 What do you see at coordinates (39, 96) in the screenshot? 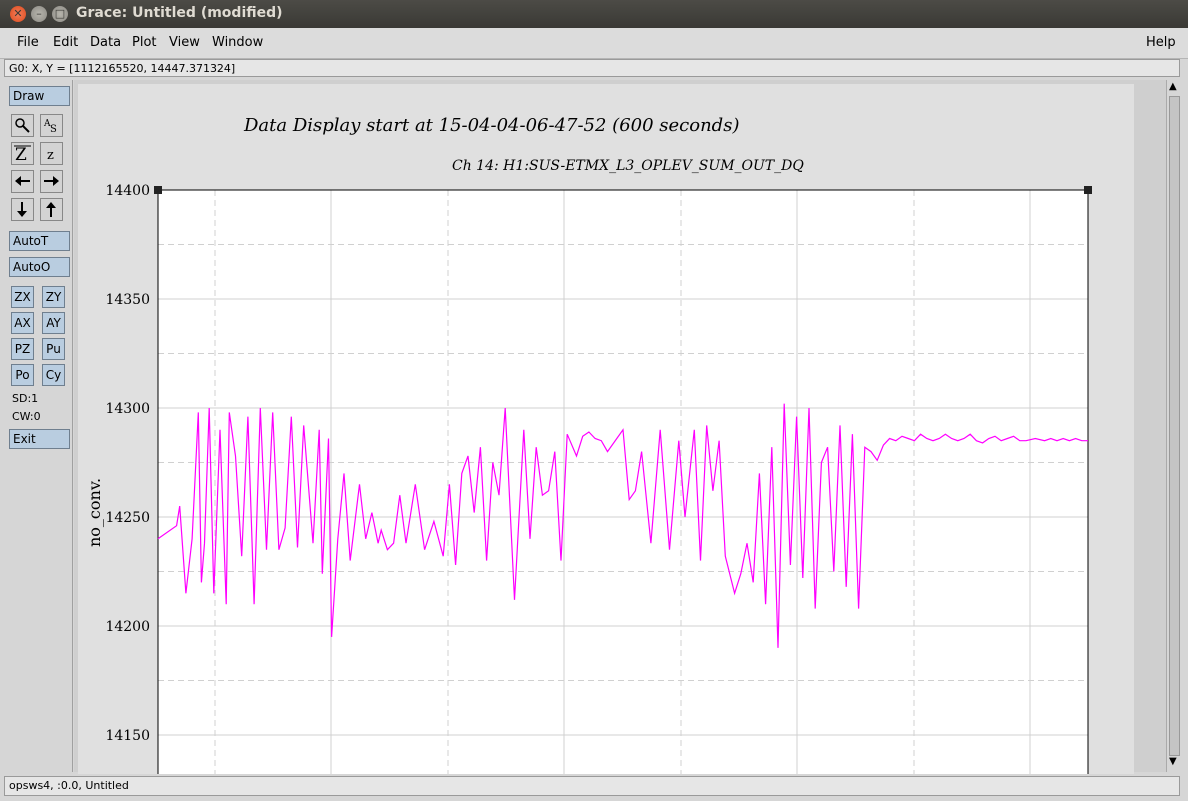
I see `draw-button: Draw` at bounding box center [39, 96].